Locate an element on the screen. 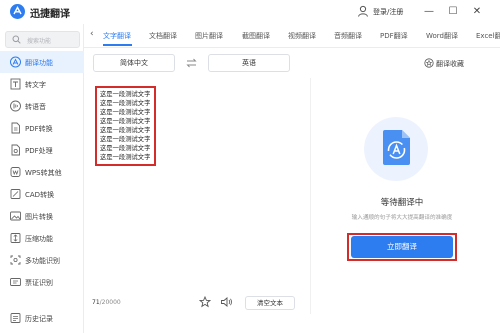 This screenshot has width=500, height=333. app-logo-icon is located at coordinates (17, 11).